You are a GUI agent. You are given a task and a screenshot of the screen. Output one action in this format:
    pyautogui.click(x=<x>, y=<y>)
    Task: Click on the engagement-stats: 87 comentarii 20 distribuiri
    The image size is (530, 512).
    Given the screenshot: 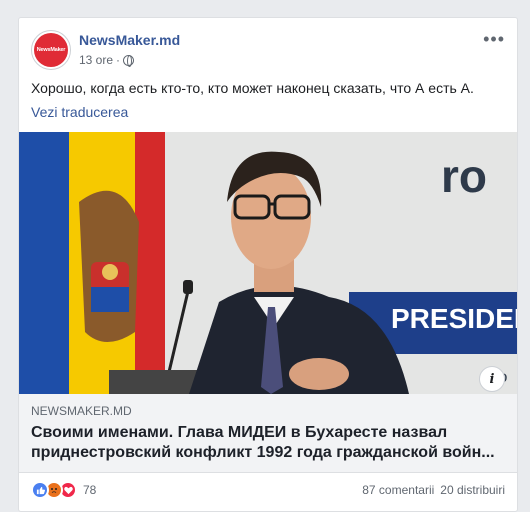 What is the action you would take?
    pyautogui.click(x=433, y=490)
    